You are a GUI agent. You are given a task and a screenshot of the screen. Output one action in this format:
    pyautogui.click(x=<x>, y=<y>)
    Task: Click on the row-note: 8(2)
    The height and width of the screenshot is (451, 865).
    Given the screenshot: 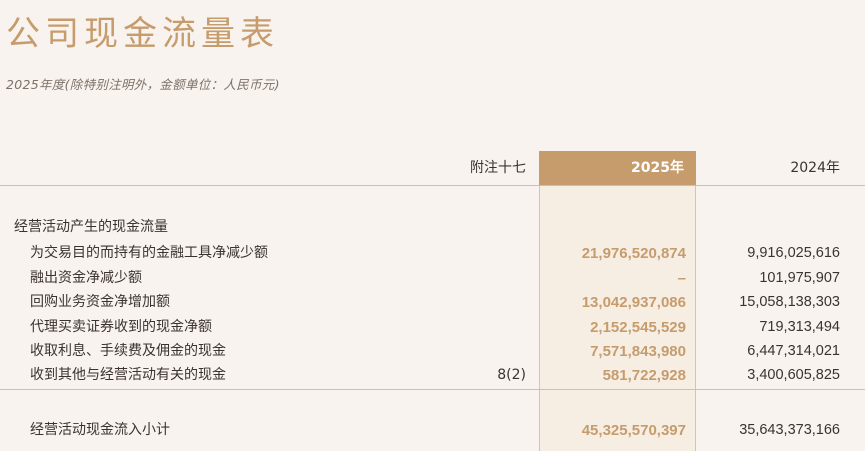 What is the action you would take?
    pyautogui.click(x=511, y=375)
    